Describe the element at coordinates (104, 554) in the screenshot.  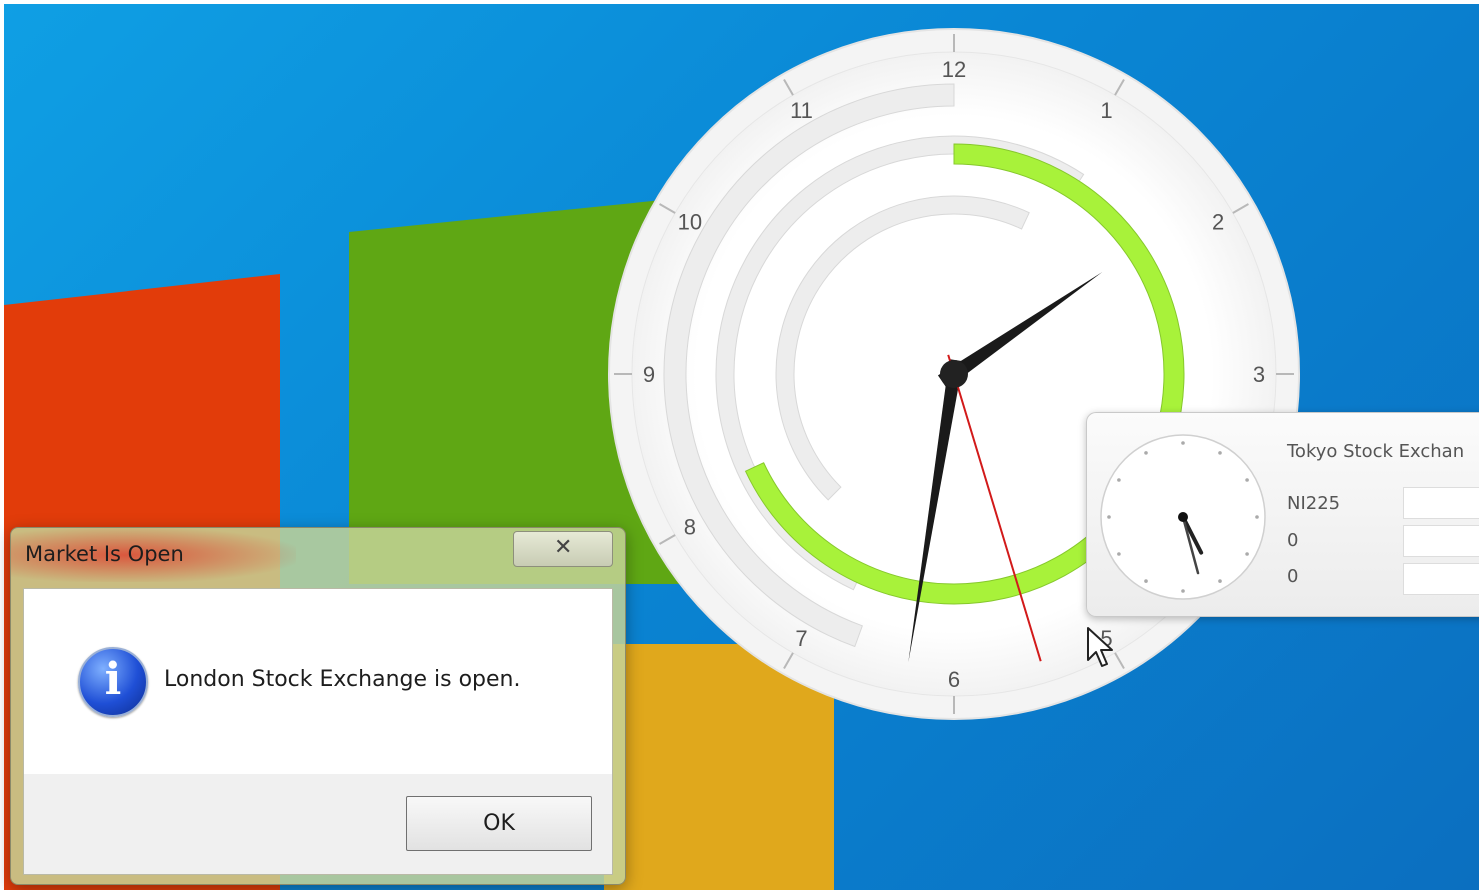
I see `dialog-title: Market Is Open` at that location.